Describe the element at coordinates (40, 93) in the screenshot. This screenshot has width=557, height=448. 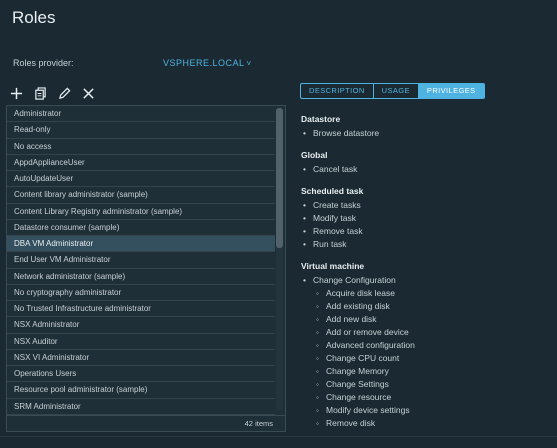
I see `clone-icon` at that location.